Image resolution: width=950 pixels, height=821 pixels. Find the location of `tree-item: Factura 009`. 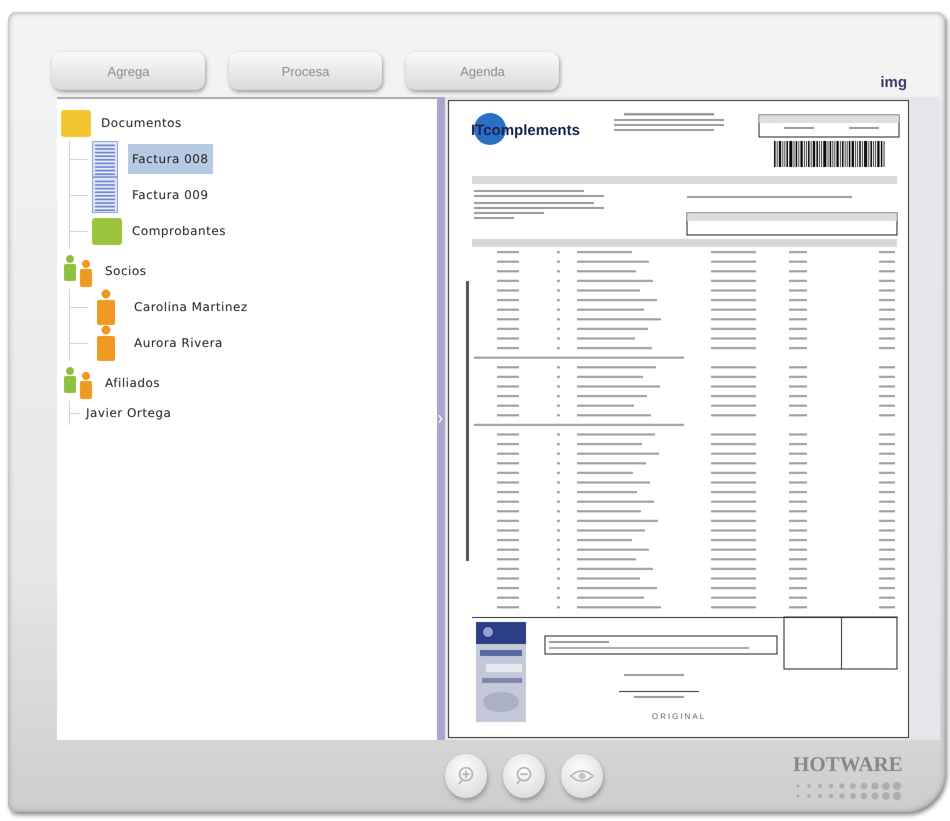

tree-item: Factura 009 is located at coordinates (170, 195).